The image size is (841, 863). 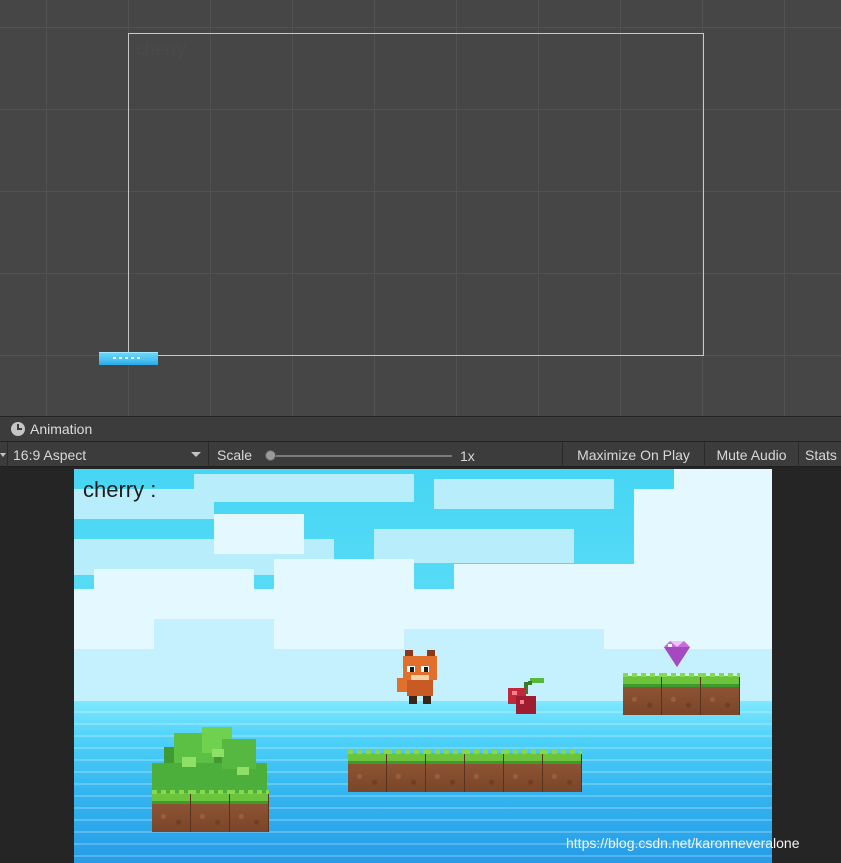 What do you see at coordinates (209, 762) in the screenshot?
I see `bush-sprite` at bounding box center [209, 762].